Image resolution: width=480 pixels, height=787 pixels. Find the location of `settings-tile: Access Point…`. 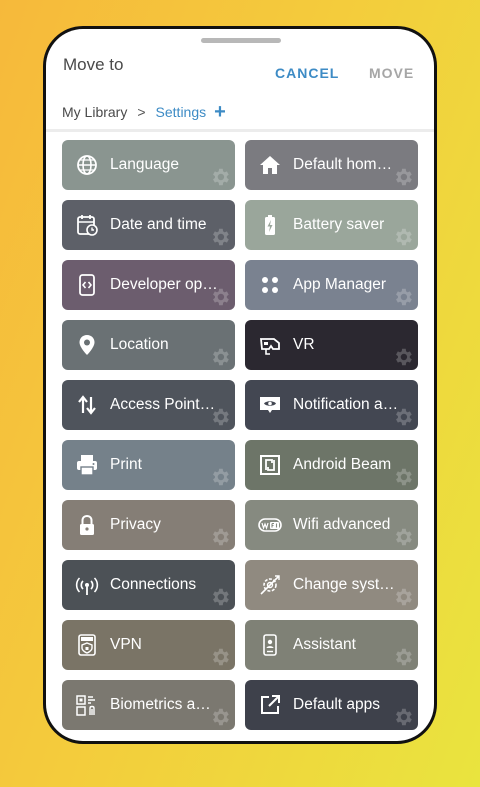

settings-tile: Access Point… is located at coordinates (148, 405).